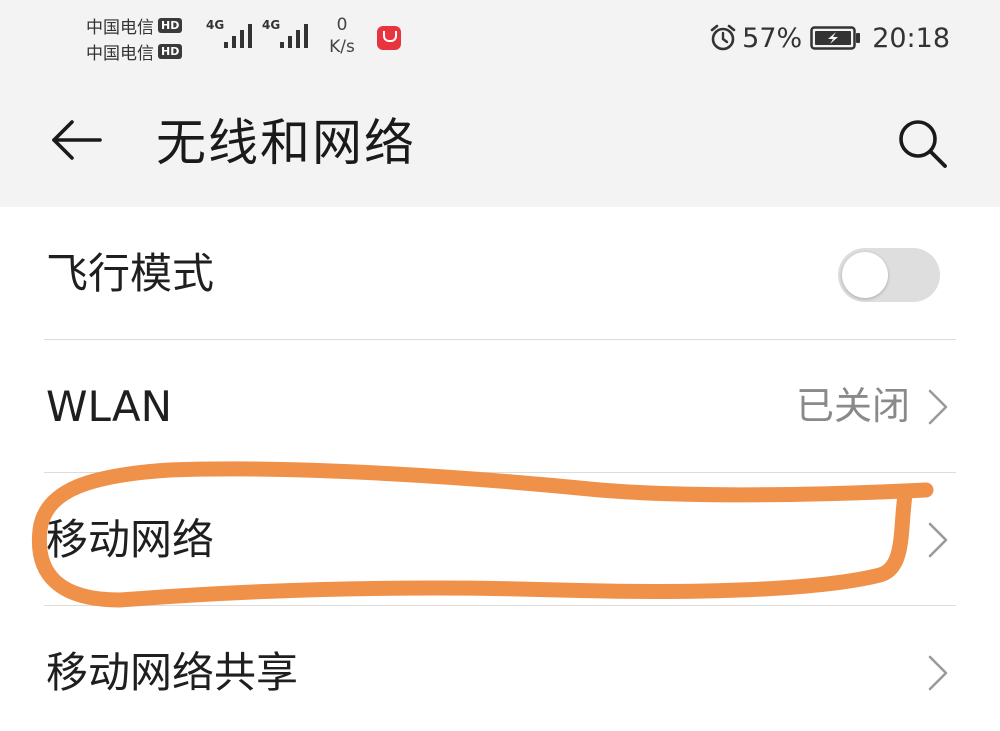  I want to click on speed-unit: K/s, so click(342, 47).